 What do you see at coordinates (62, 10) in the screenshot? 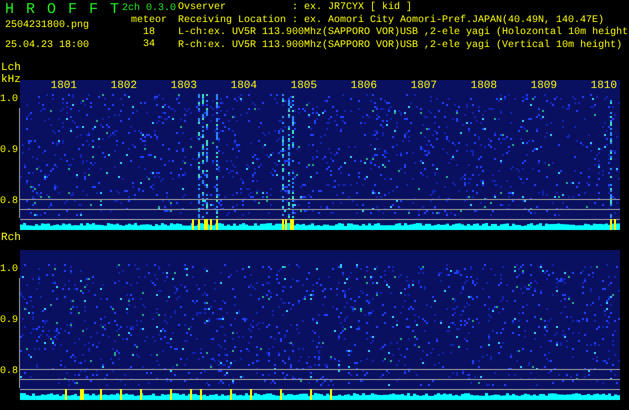
I see `app-title: H R O F F T` at bounding box center [62, 10].